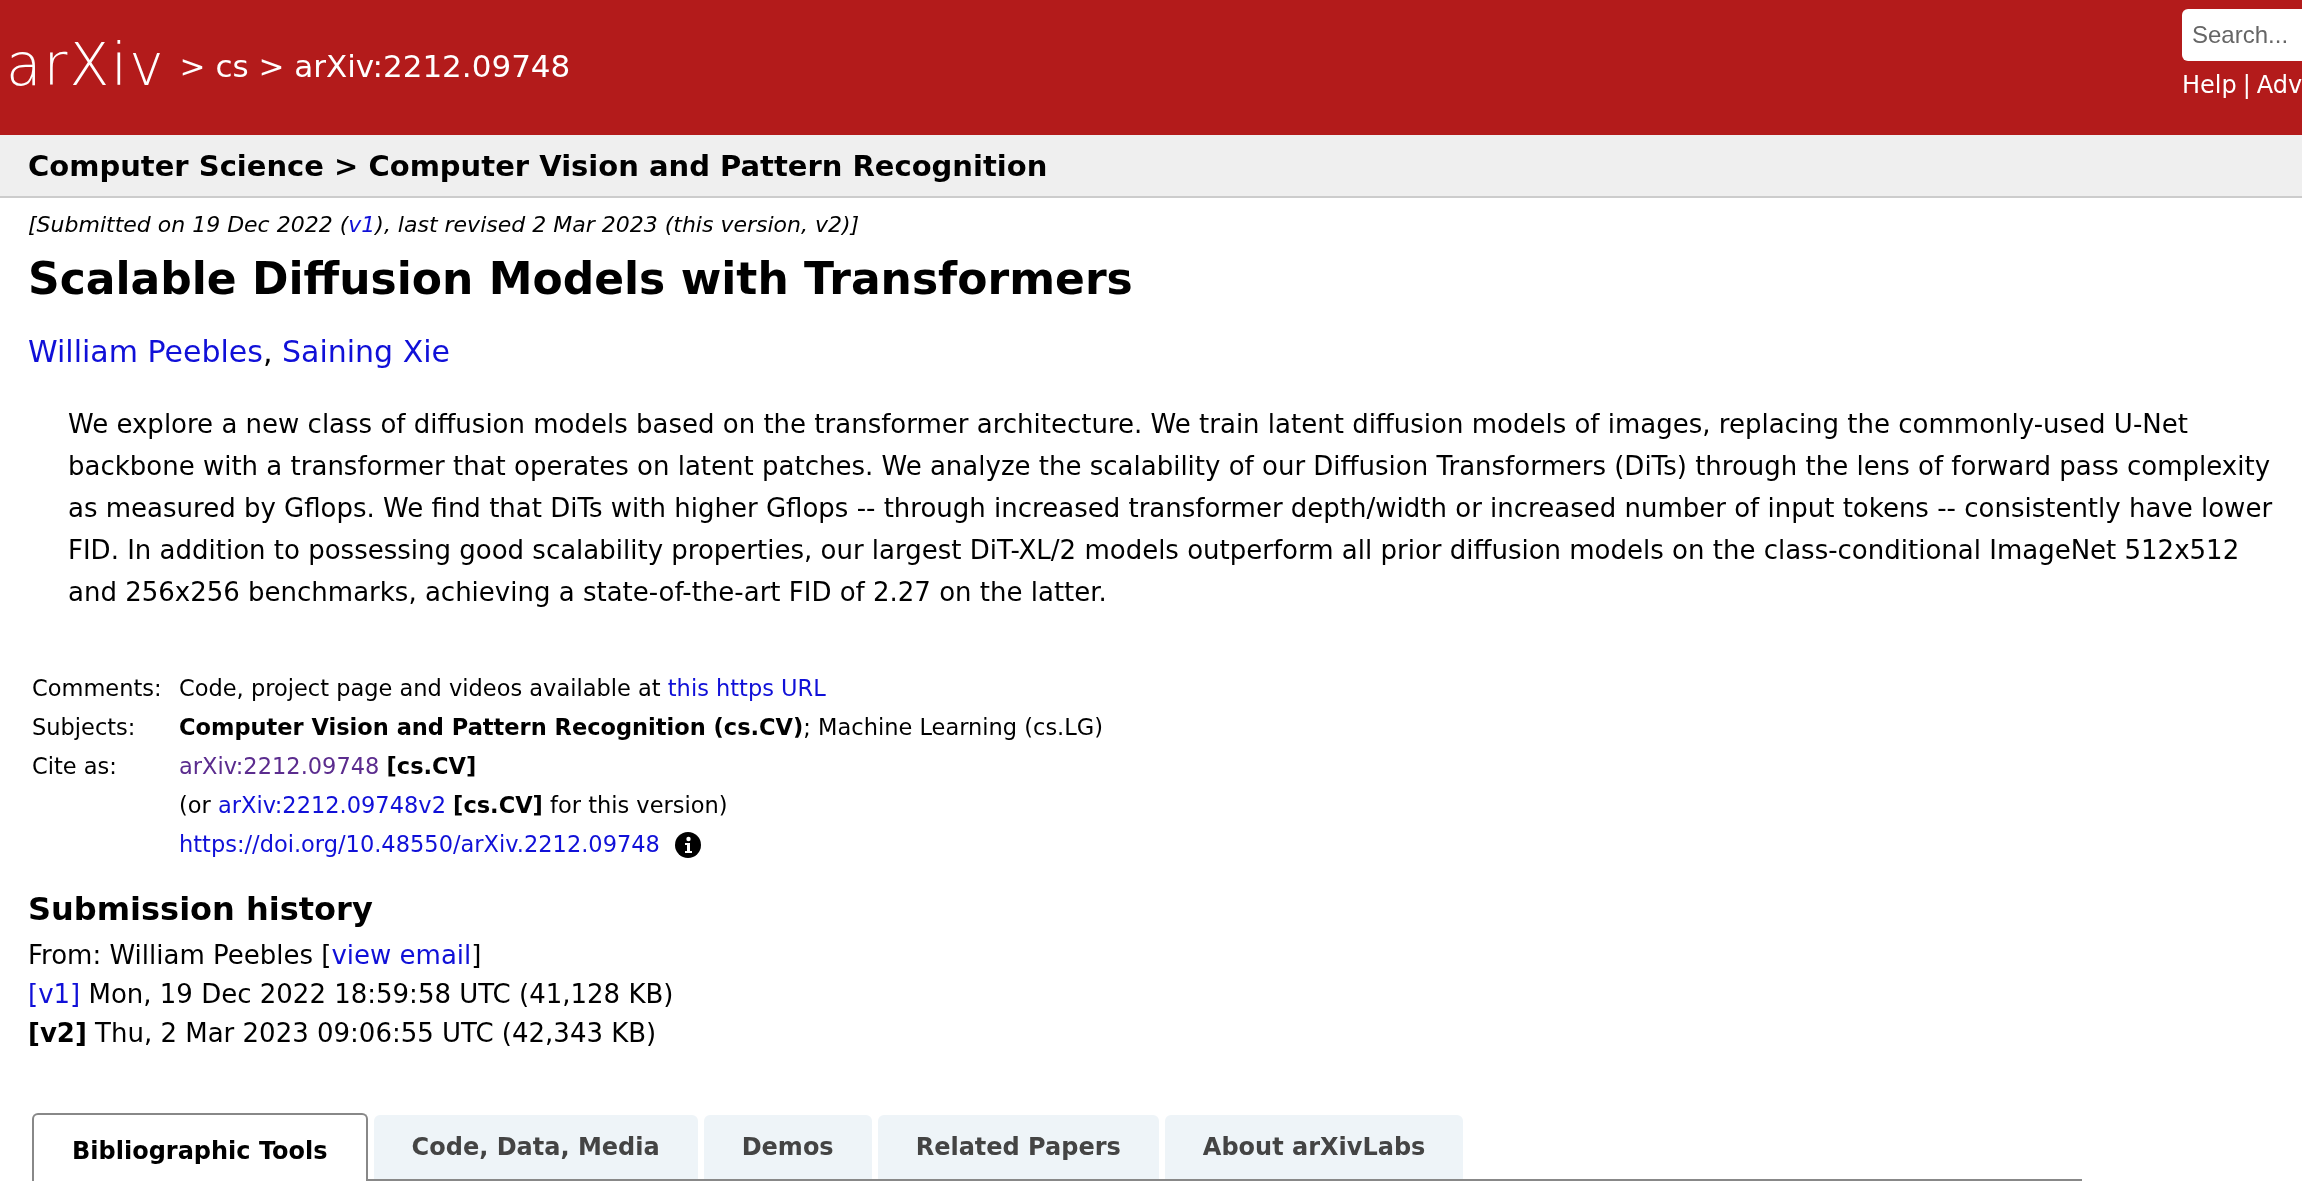 This screenshot has width=2302, height=1202. Describe the element at coordinates (75, 766) in the screenshot. I see `metadata-label: Cite as:` at that location.